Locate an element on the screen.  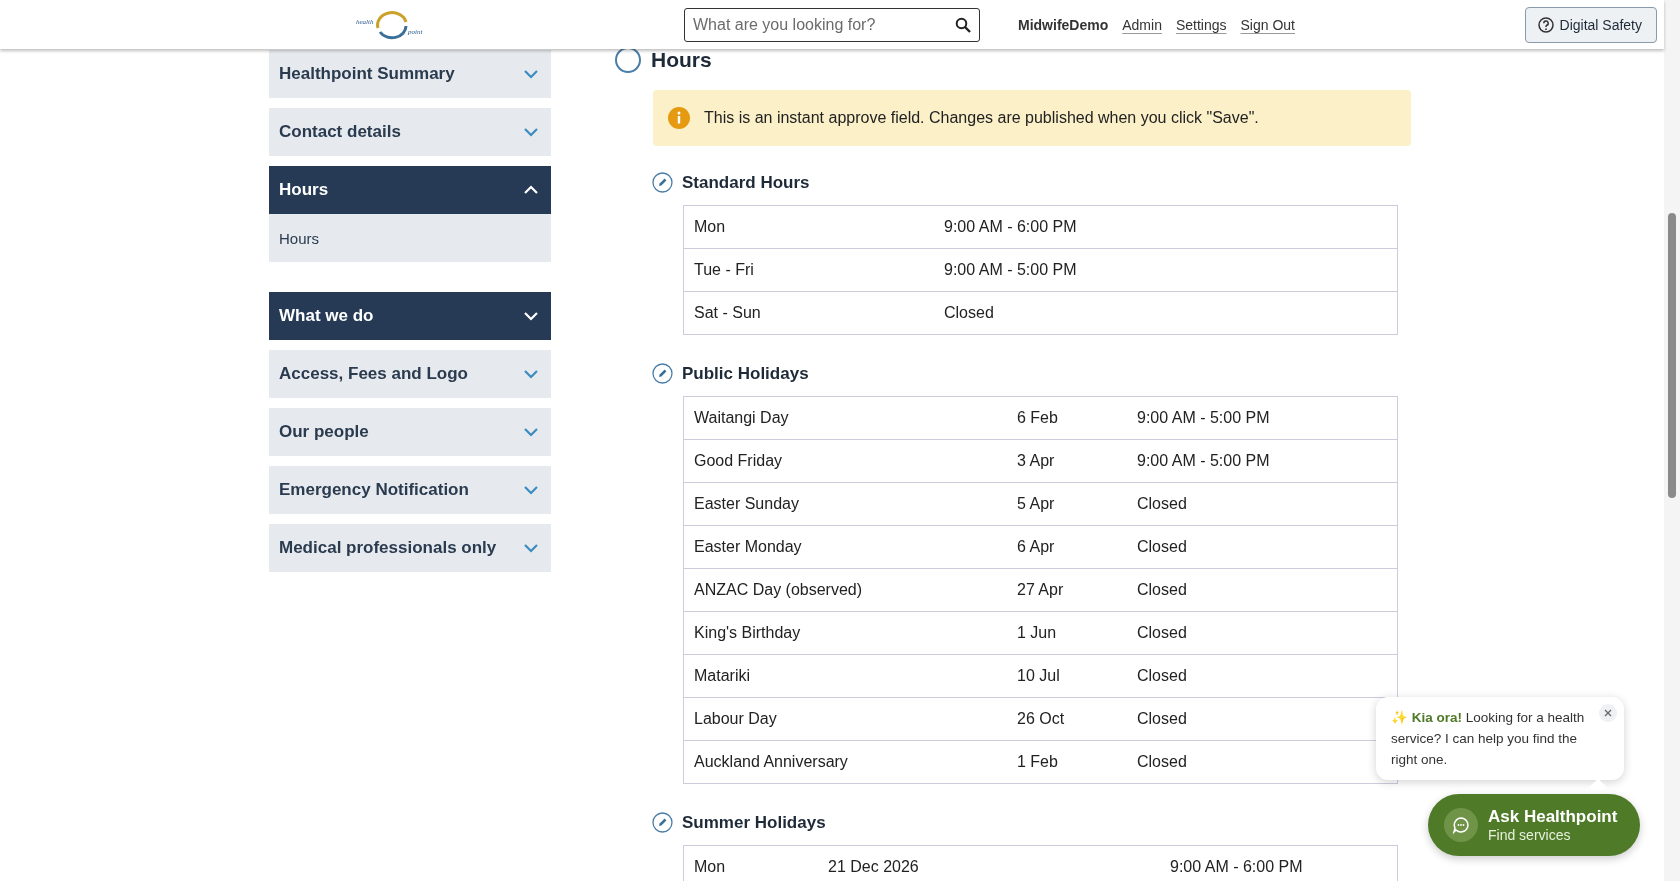
table-cell-text: 21 Dec 2026 is located at coordinates (874, 867).